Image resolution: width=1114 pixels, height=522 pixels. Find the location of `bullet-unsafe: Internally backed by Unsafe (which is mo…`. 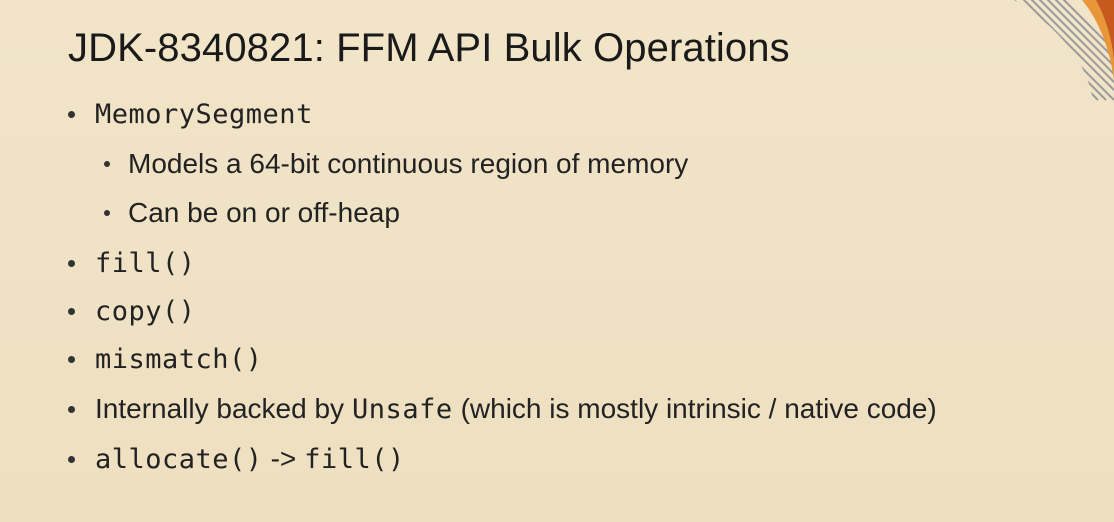

bullet-unsafe: Internally backed by Unsafe (which is mo… is located at coordinates (502, 409).